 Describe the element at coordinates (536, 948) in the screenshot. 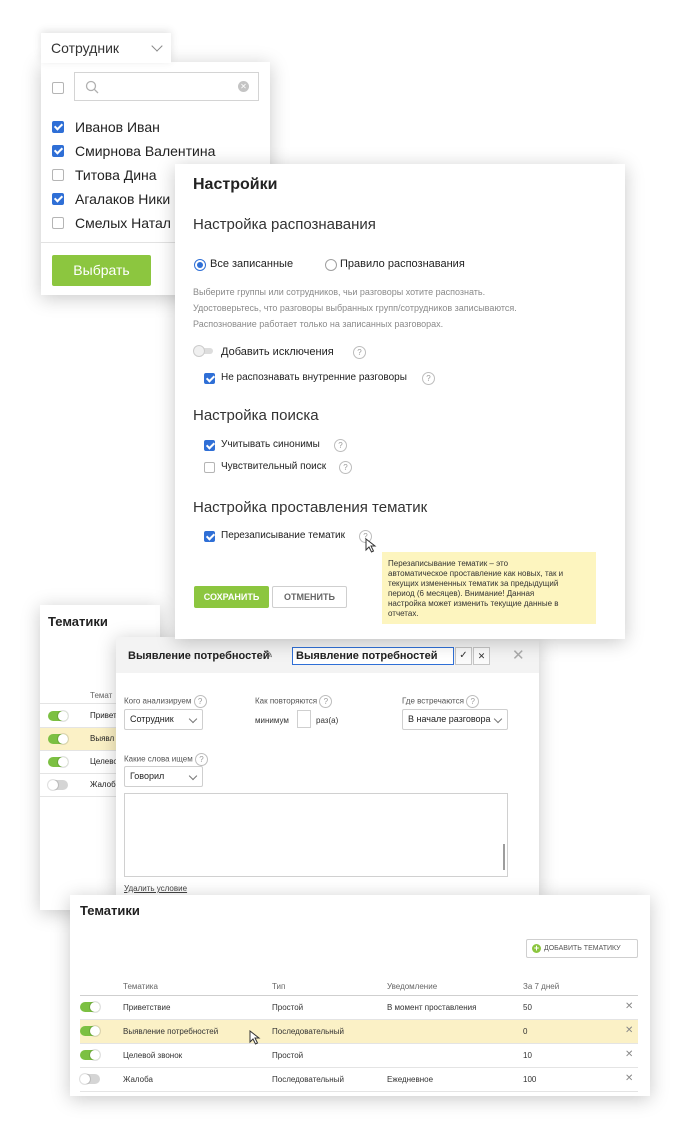

I see `plus-circle-icon: +` at that location.